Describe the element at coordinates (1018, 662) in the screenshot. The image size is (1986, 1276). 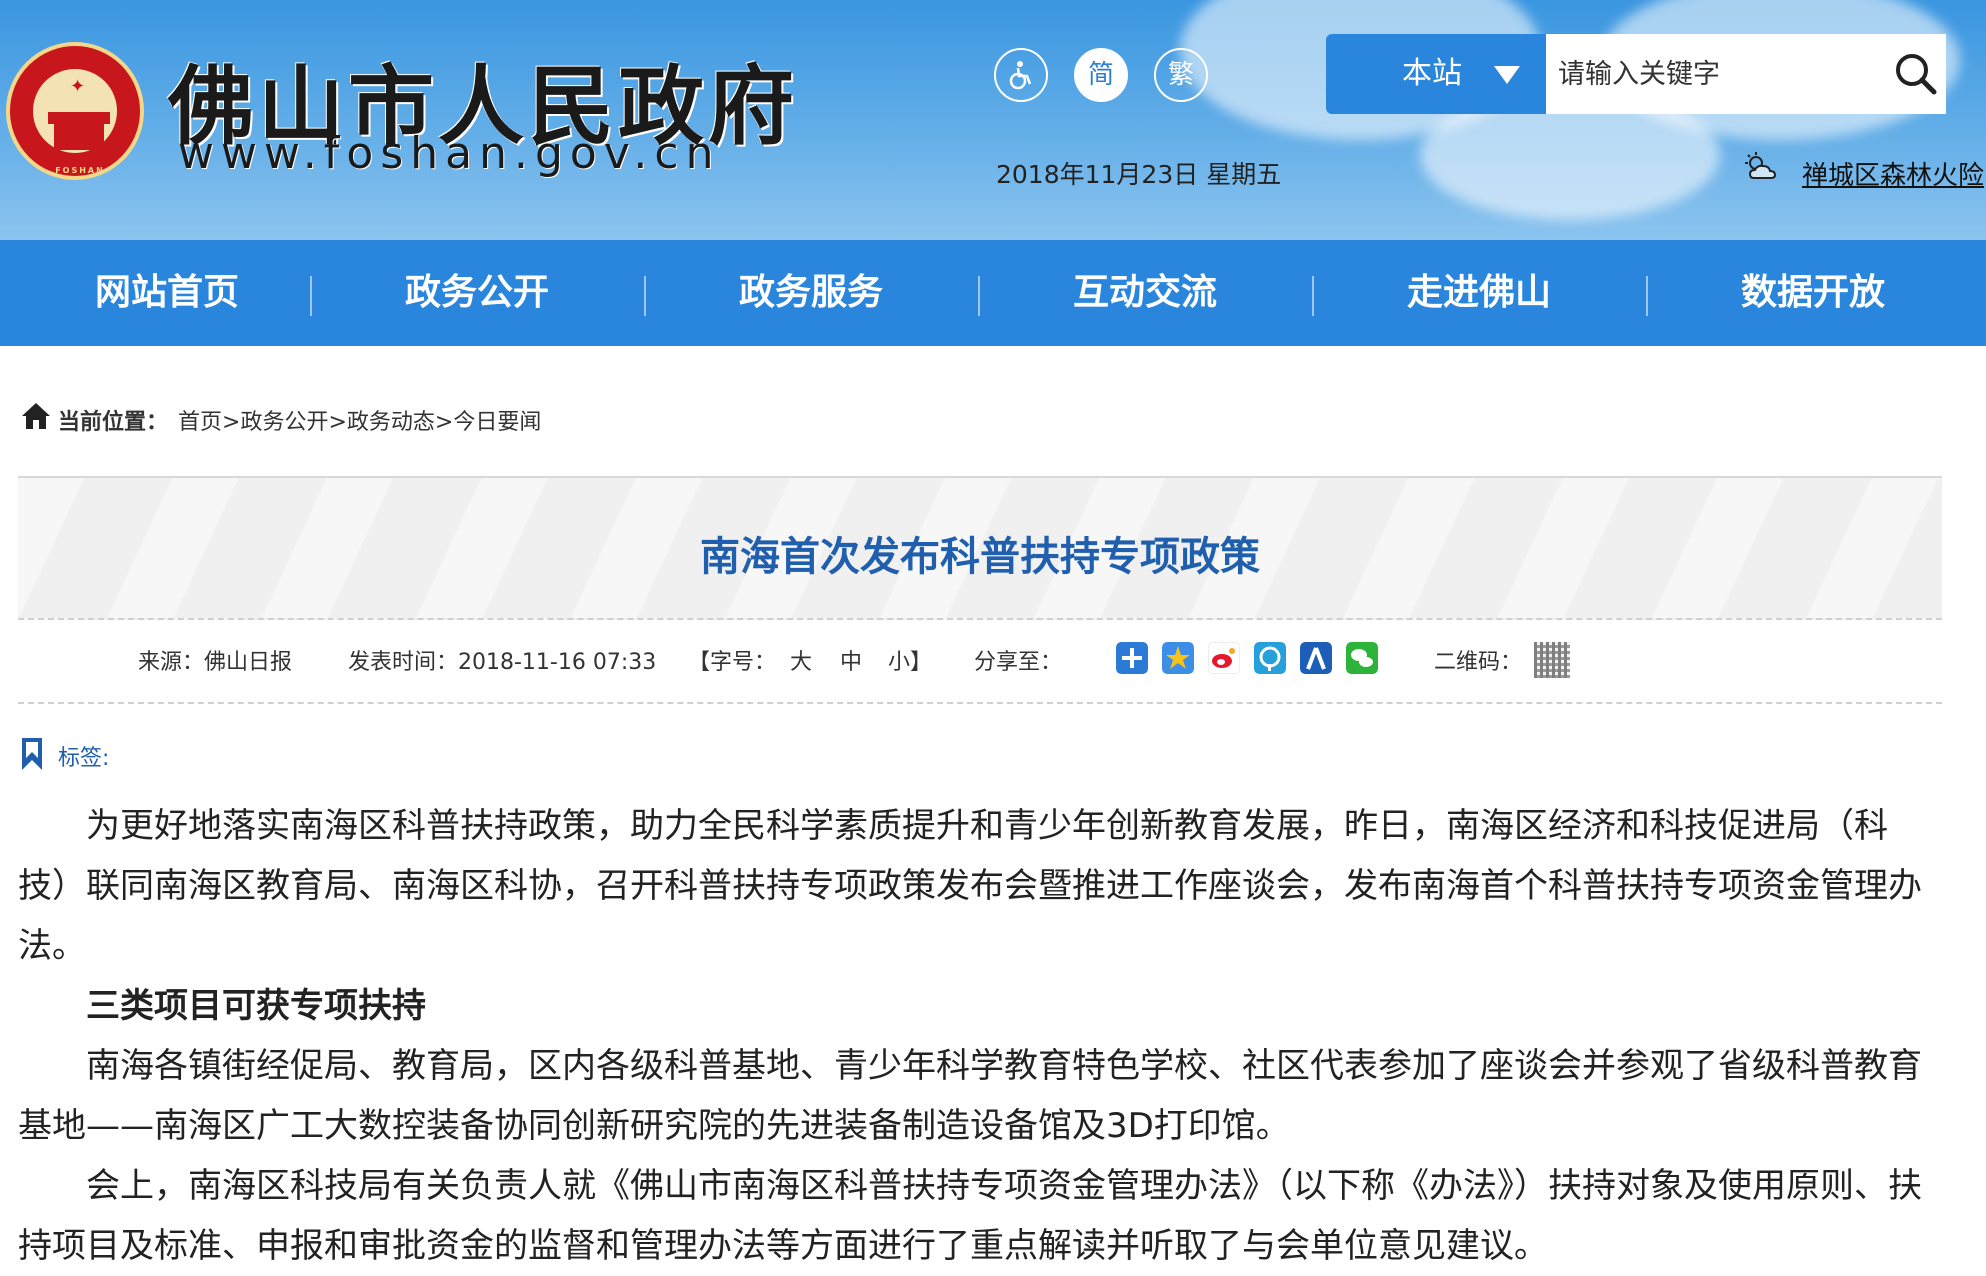
I see `share-label: 分享至：` at that location.